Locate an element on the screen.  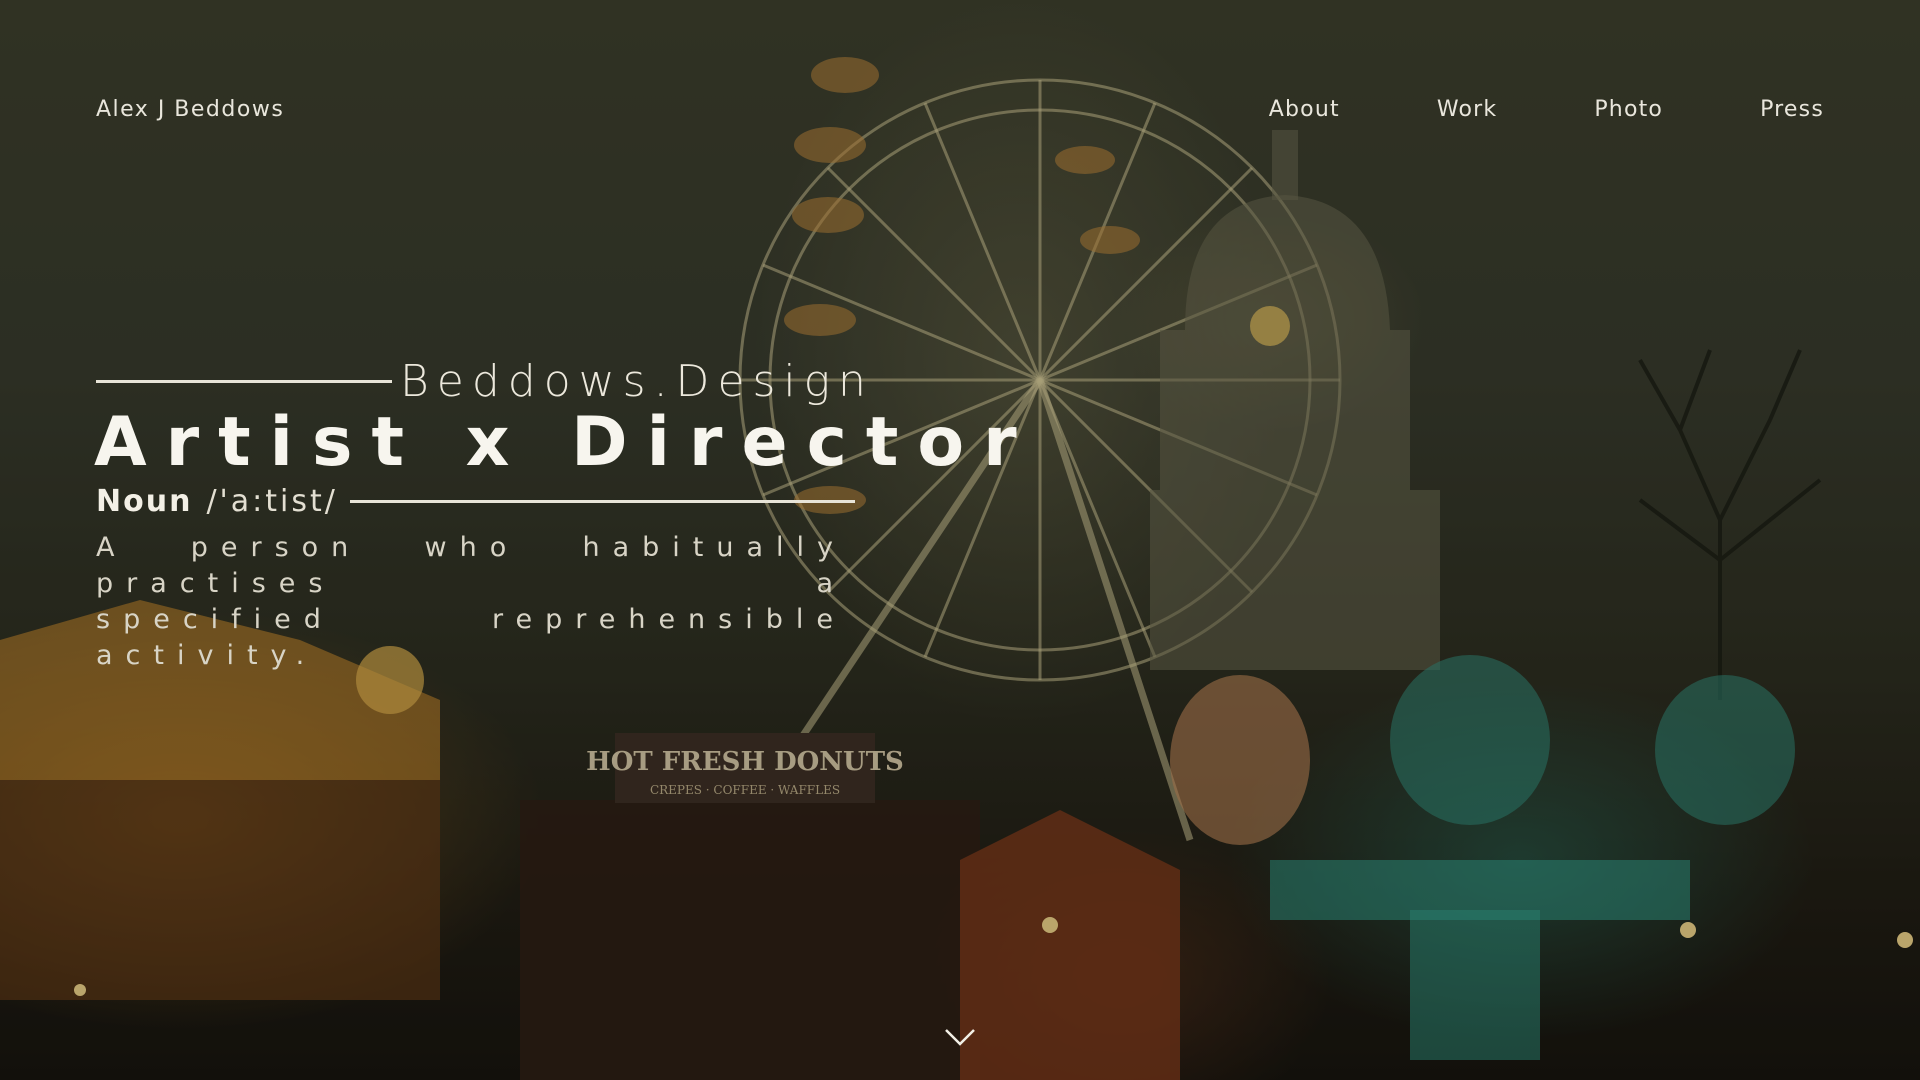
nav-about: About is located at coordinates (1304, 109).